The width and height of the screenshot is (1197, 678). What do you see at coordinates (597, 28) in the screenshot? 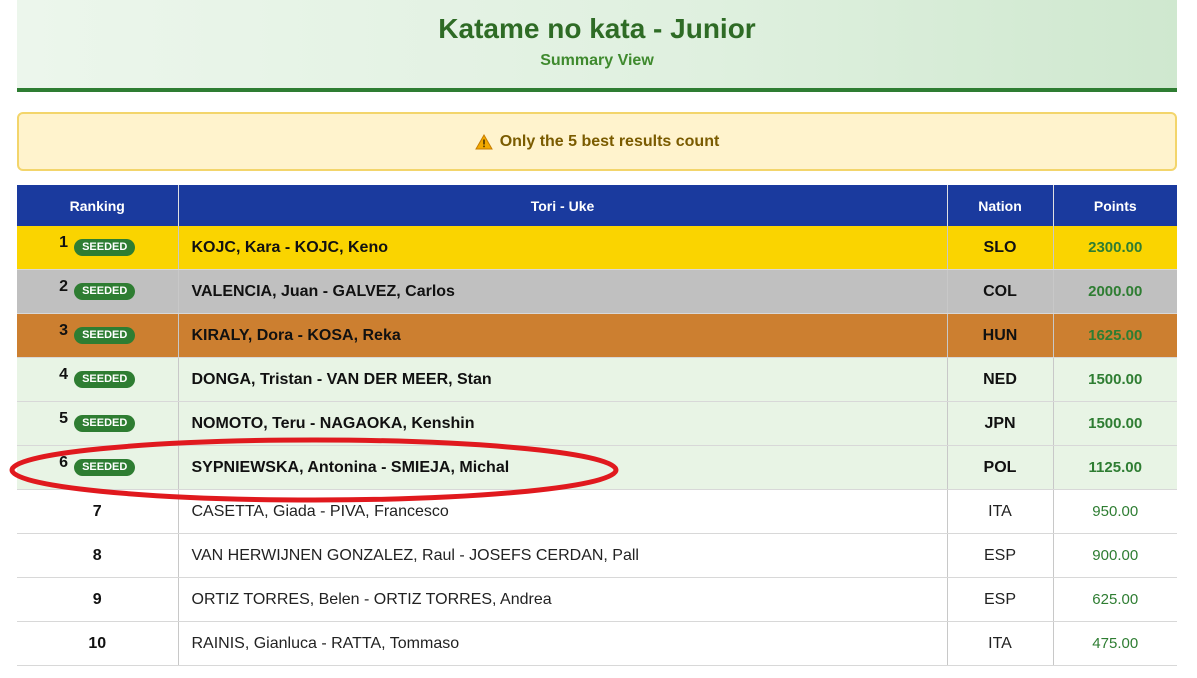
I see `page-title: Katame no kata - Junior` at bounding box center [597, 28].